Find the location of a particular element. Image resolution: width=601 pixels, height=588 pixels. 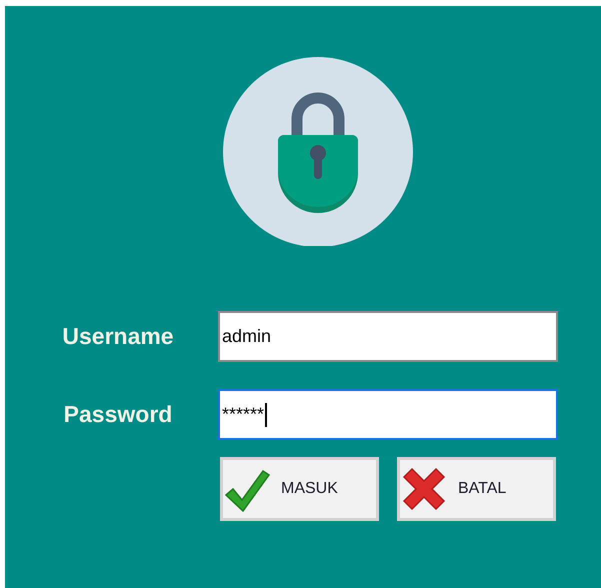

password-field: ****** is located at coordinates (388, 414).